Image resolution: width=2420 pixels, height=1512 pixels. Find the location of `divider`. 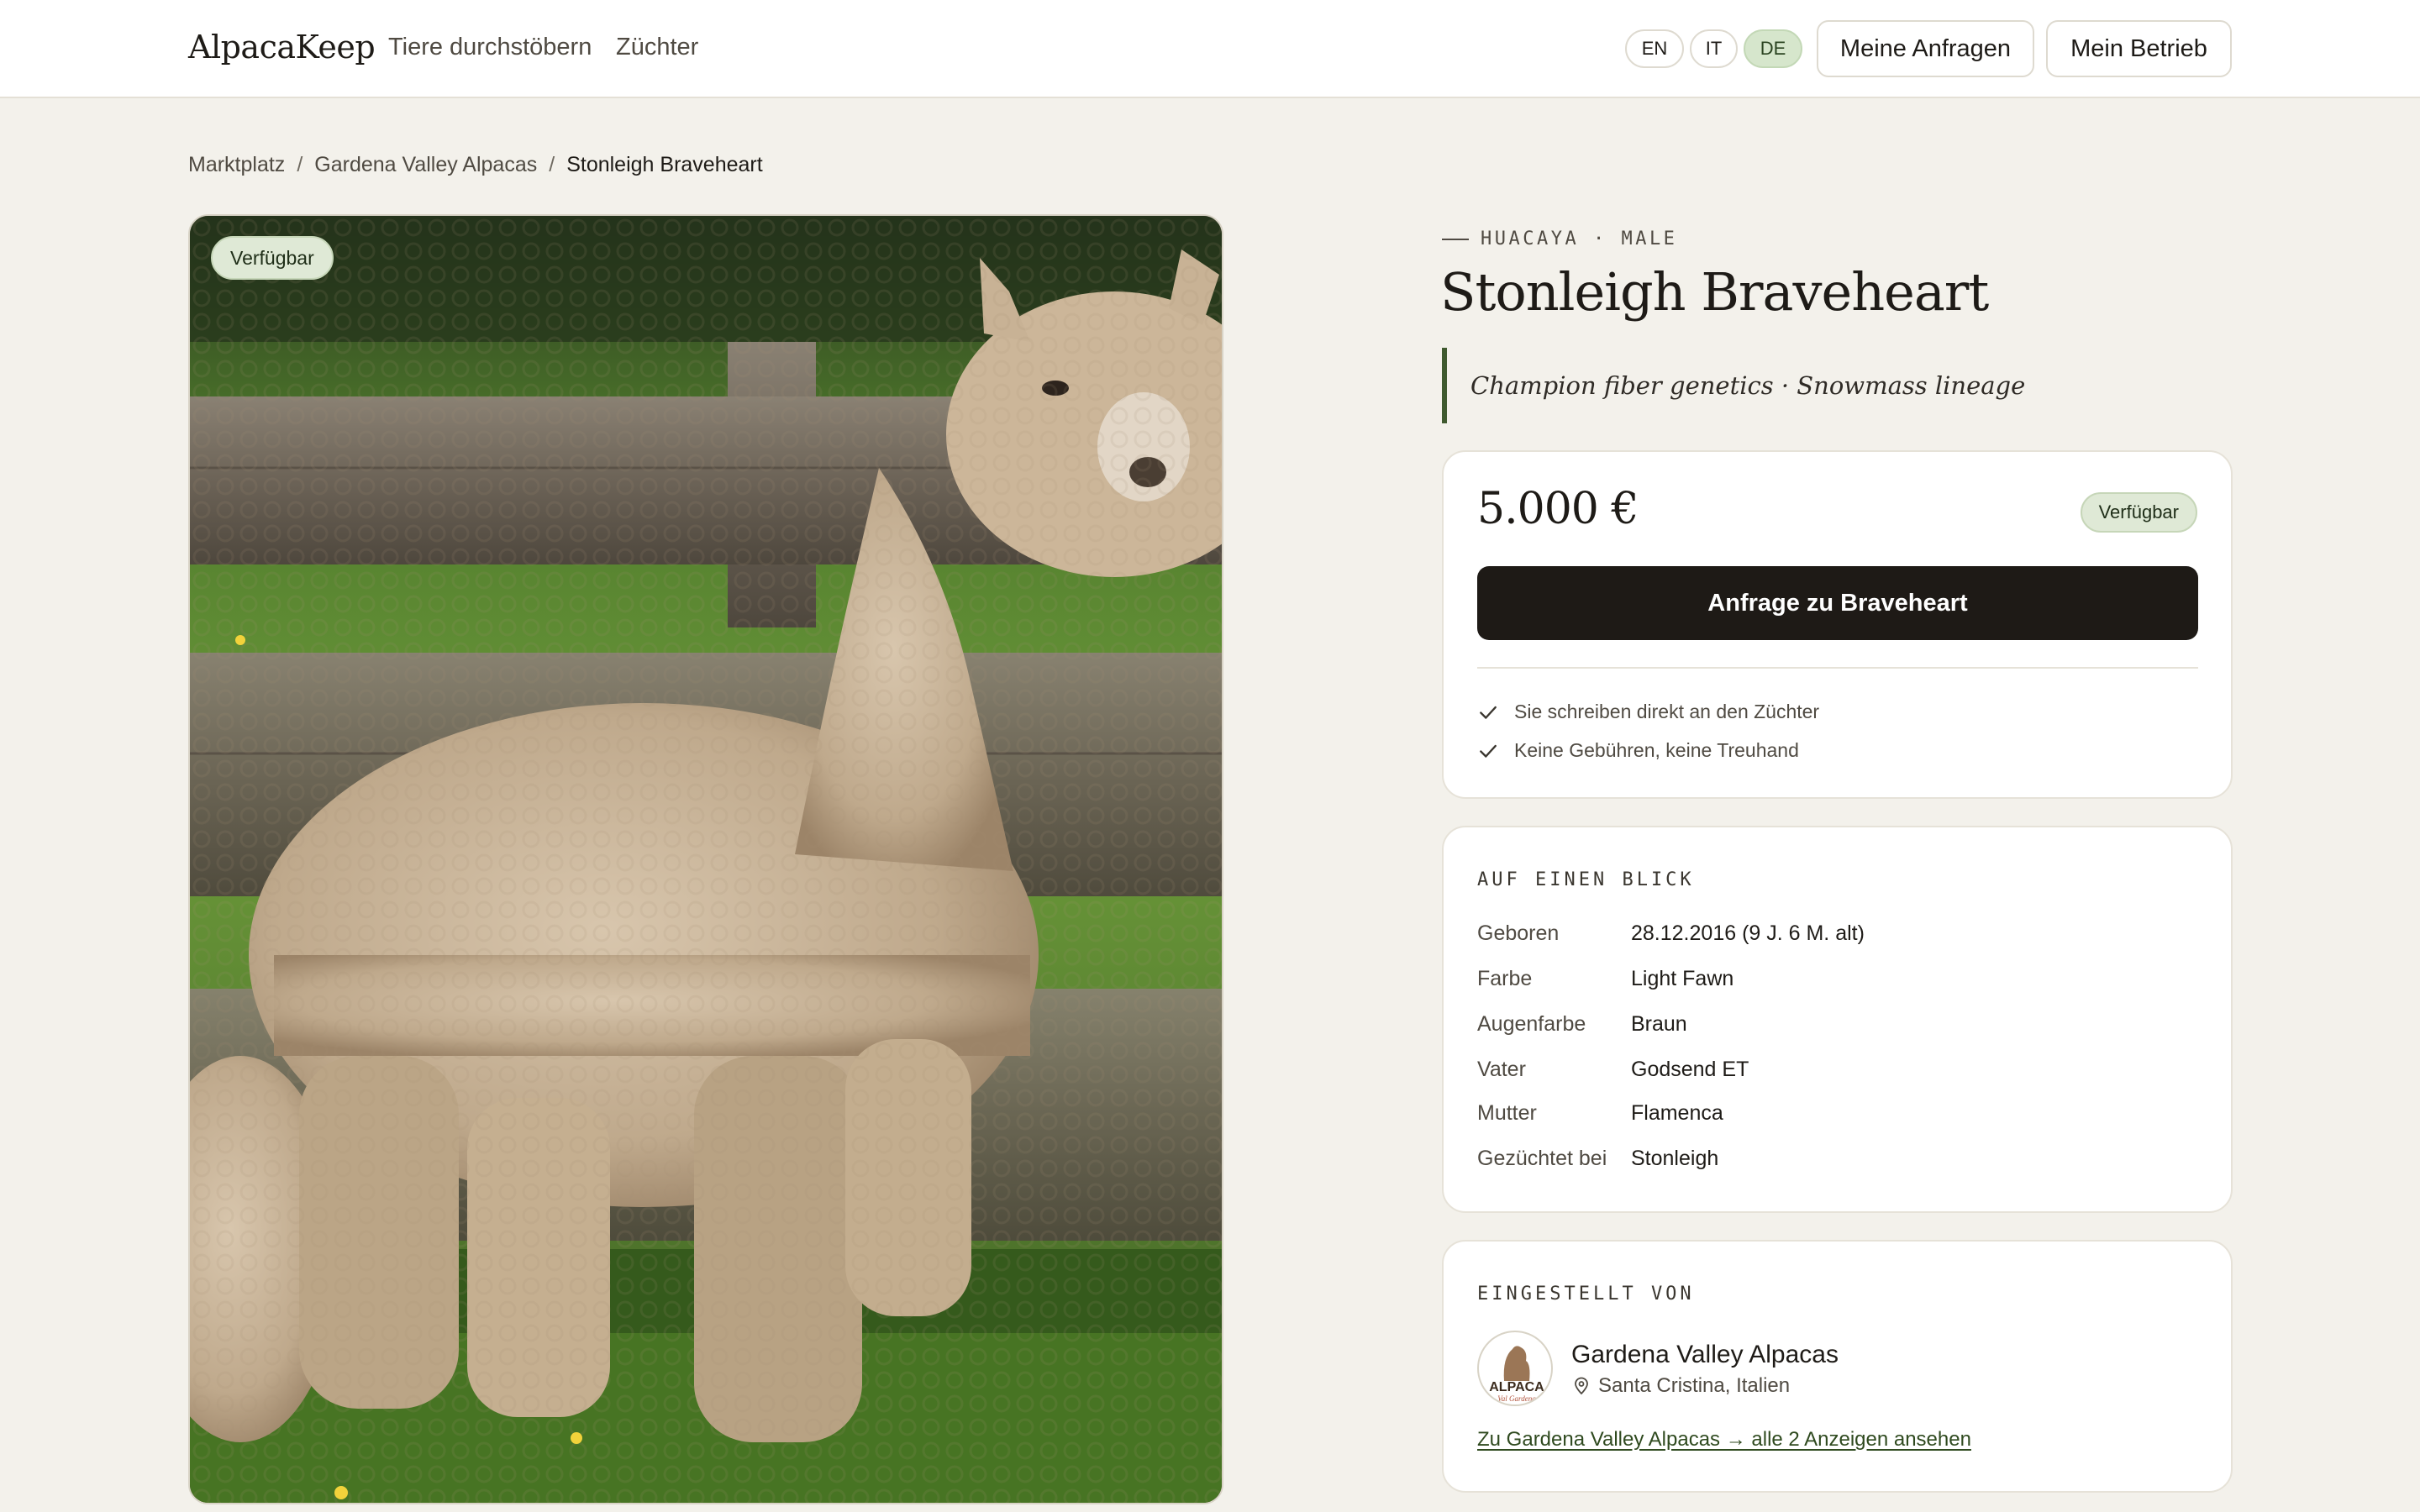

divider is located at coordinates (1838, 668).